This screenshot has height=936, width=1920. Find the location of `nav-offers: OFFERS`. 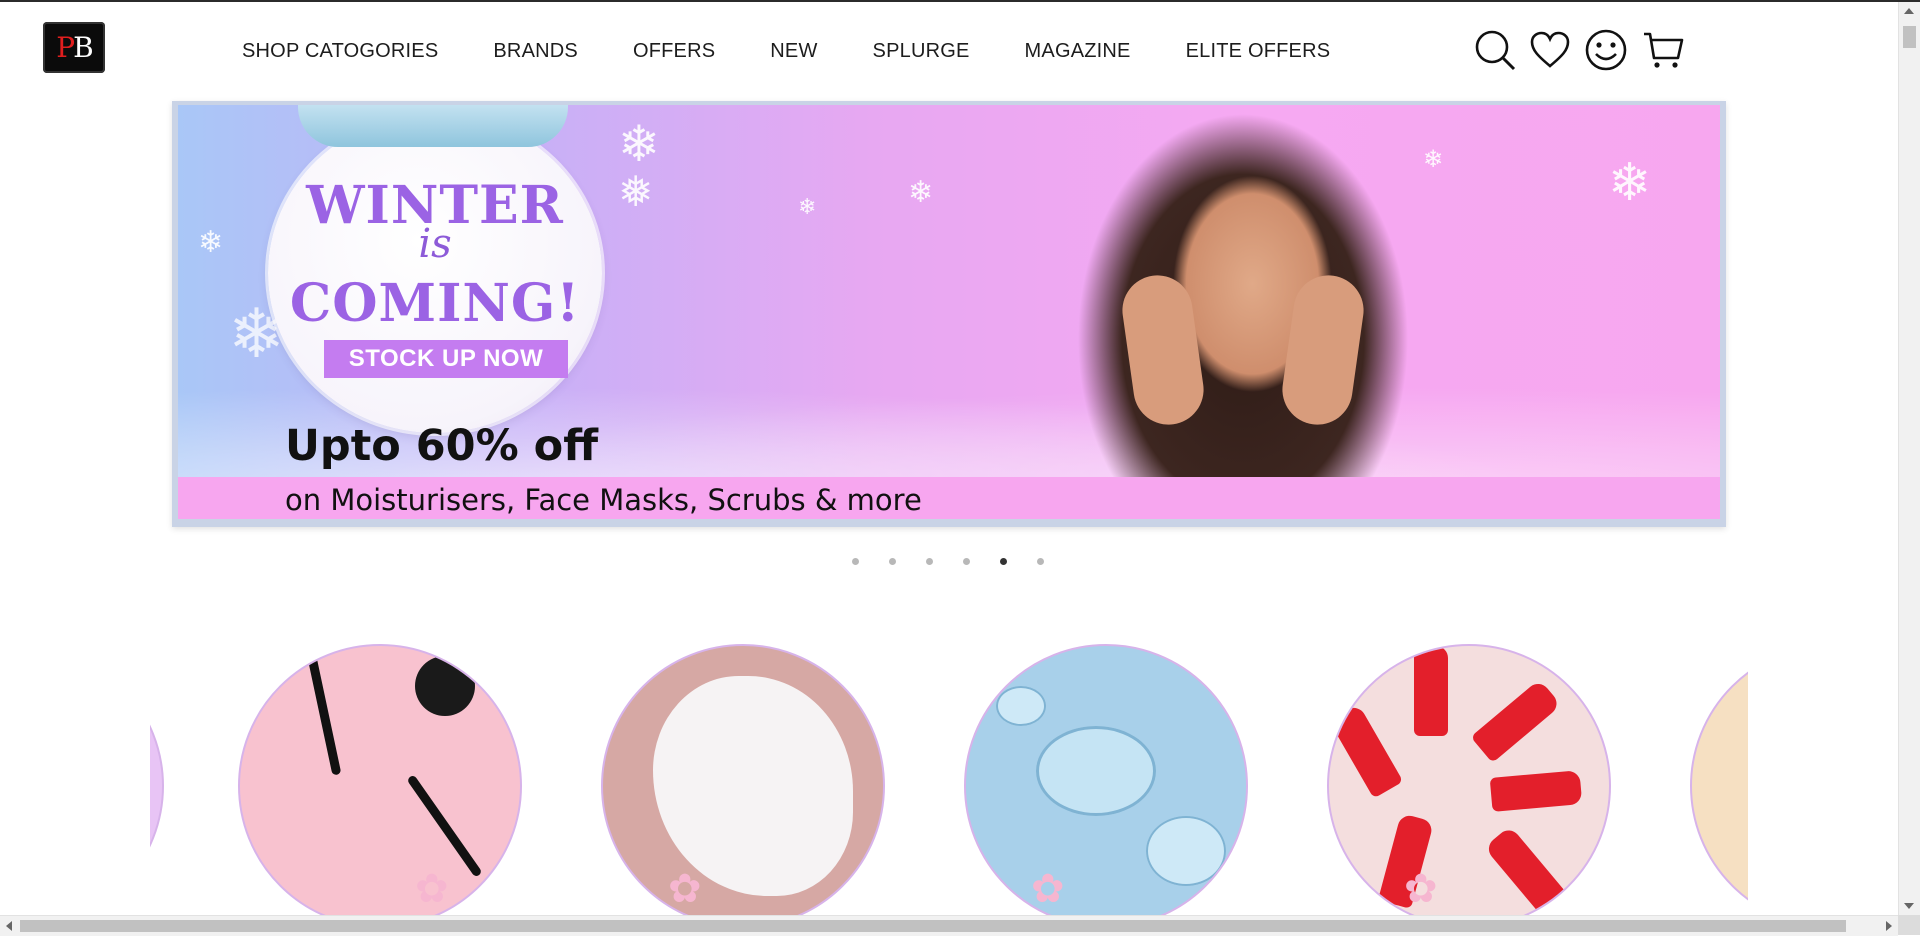

nav-offers: OFFERS is located at coordinates (674, 51).